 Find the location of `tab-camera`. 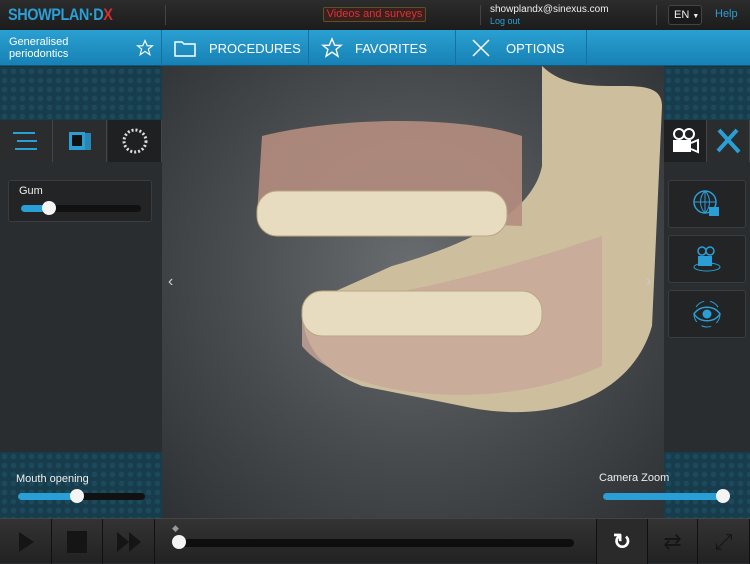

tab-camera is located at coordinates (685, 141).